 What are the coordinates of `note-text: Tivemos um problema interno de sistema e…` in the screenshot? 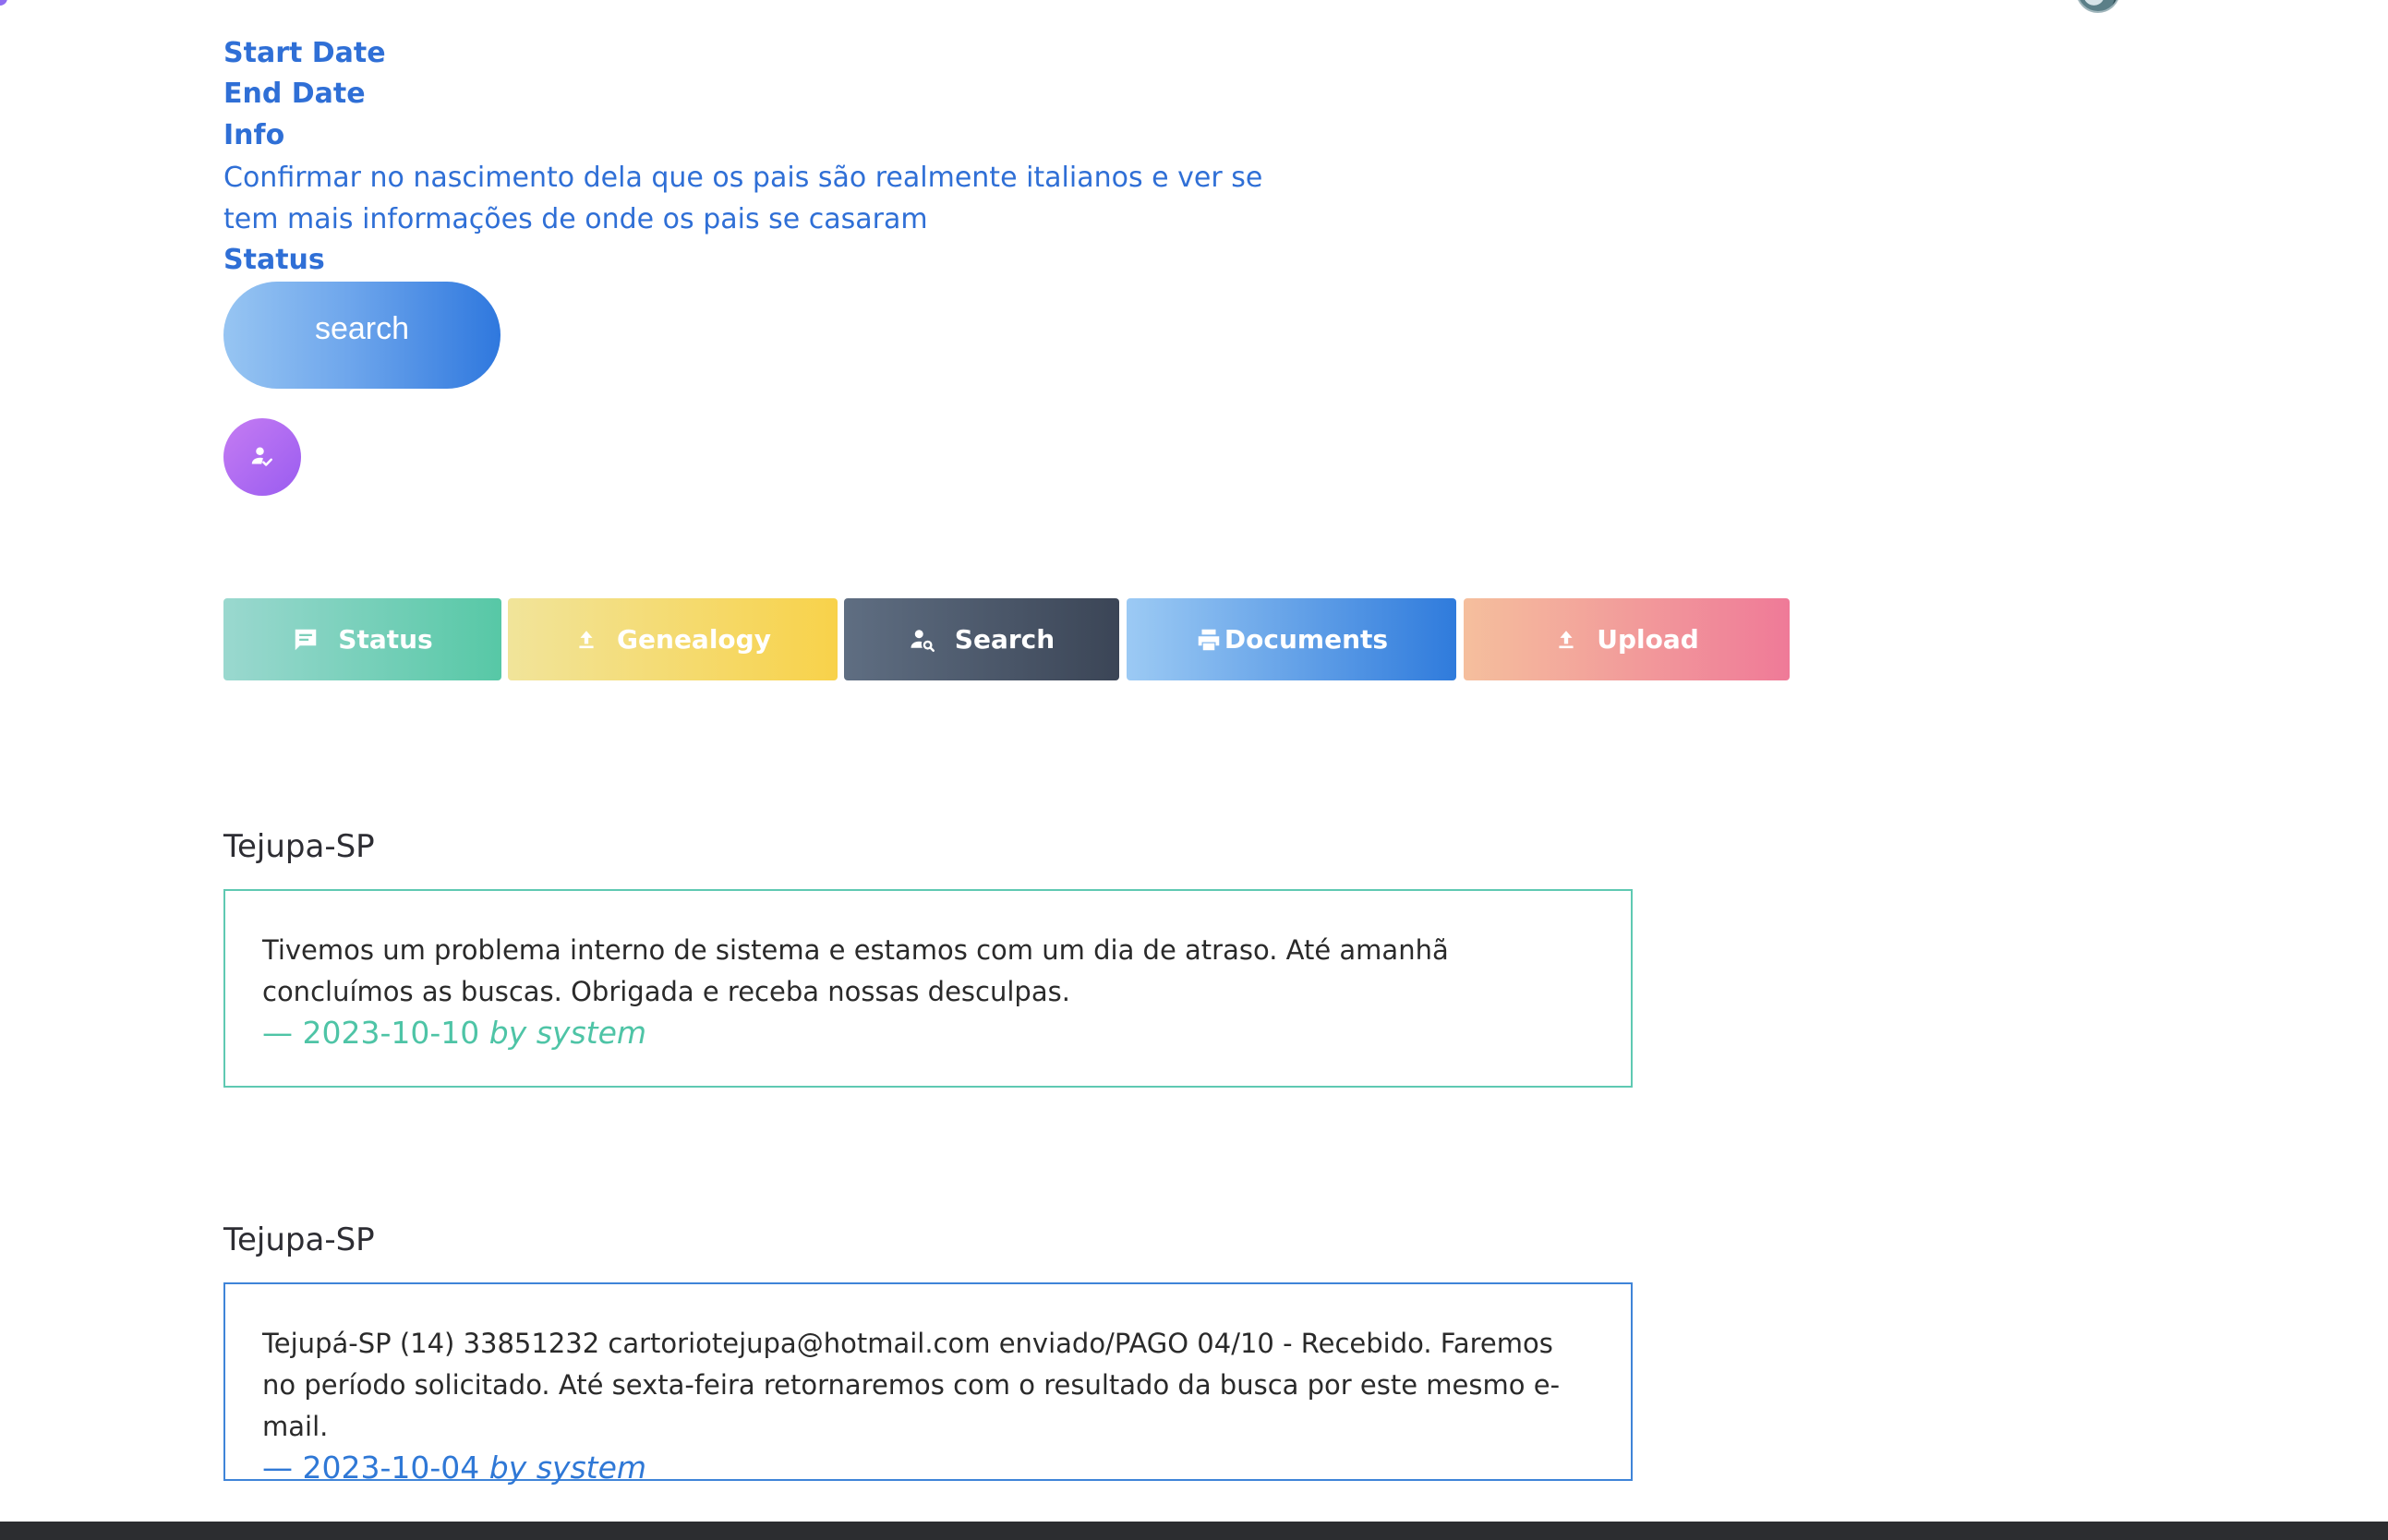 It's located at (856, 970).